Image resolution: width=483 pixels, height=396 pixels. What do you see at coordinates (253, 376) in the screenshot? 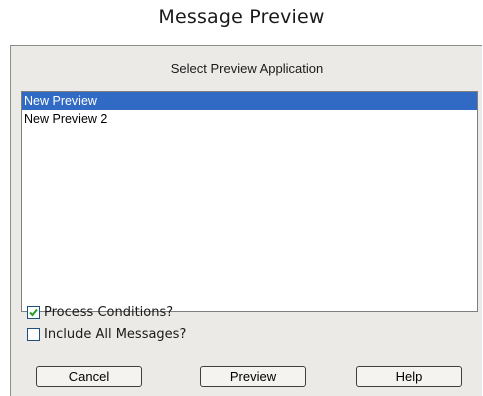
I see `preview-button: Preview` at bounding box center [253, 376].